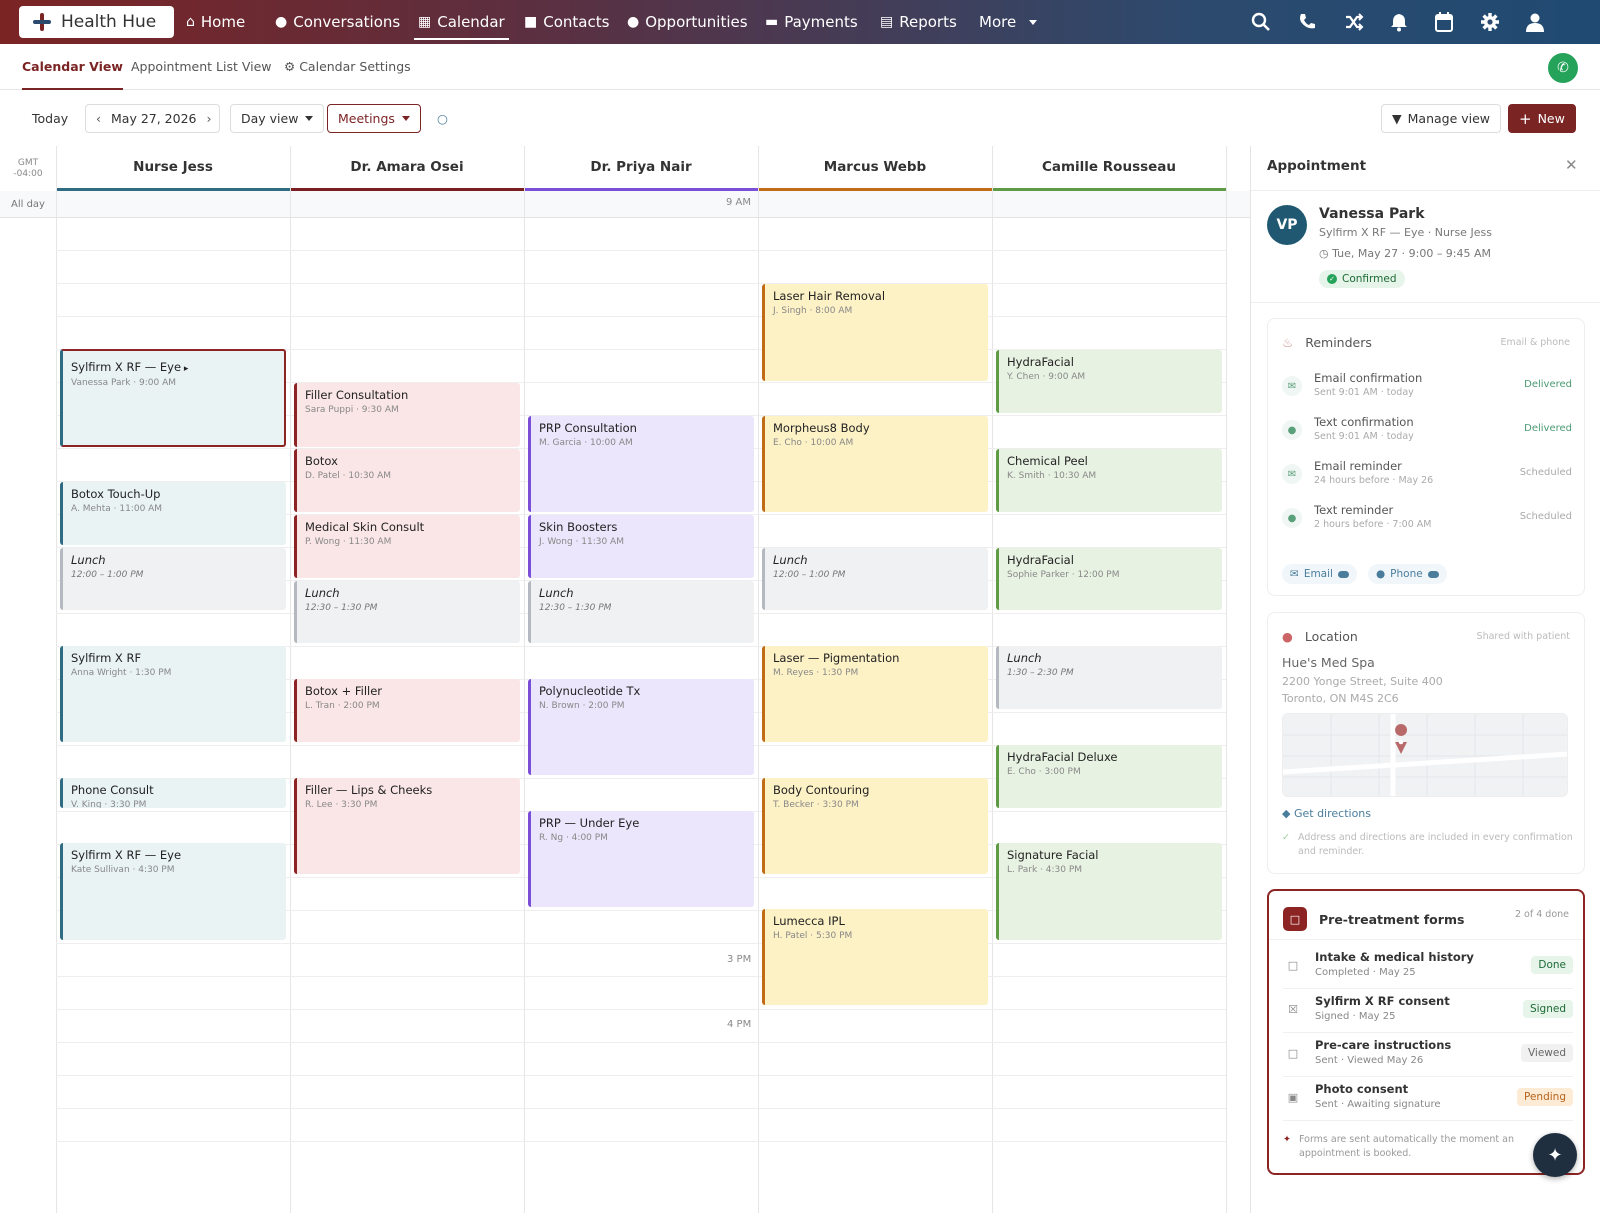 The image size is (1600, 1213). Describe the element at coordinates (1109, 776) in the screenshot. I see `appointment-event: HydraFacial Deluxe E. Cho · 3:00 PM` at that location.